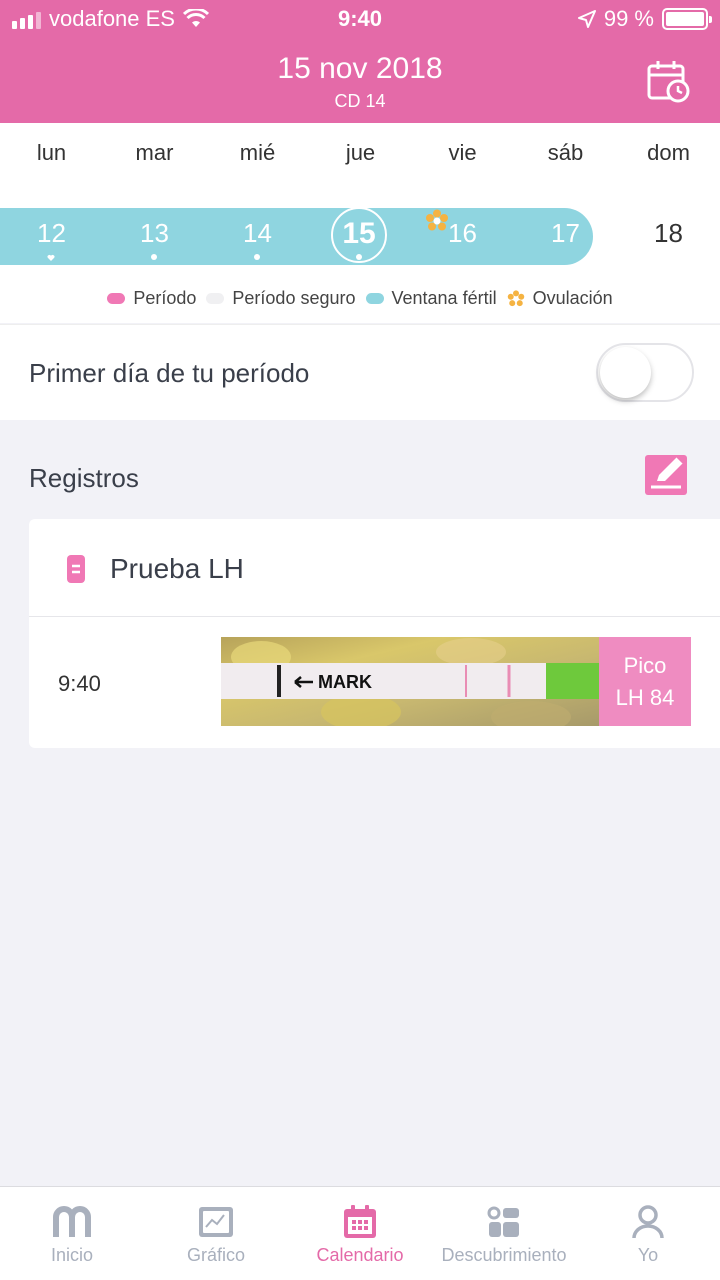 The image size is (720, 1280). I want to click on first-day-row: Primer día de tu período, so click(360, 372).